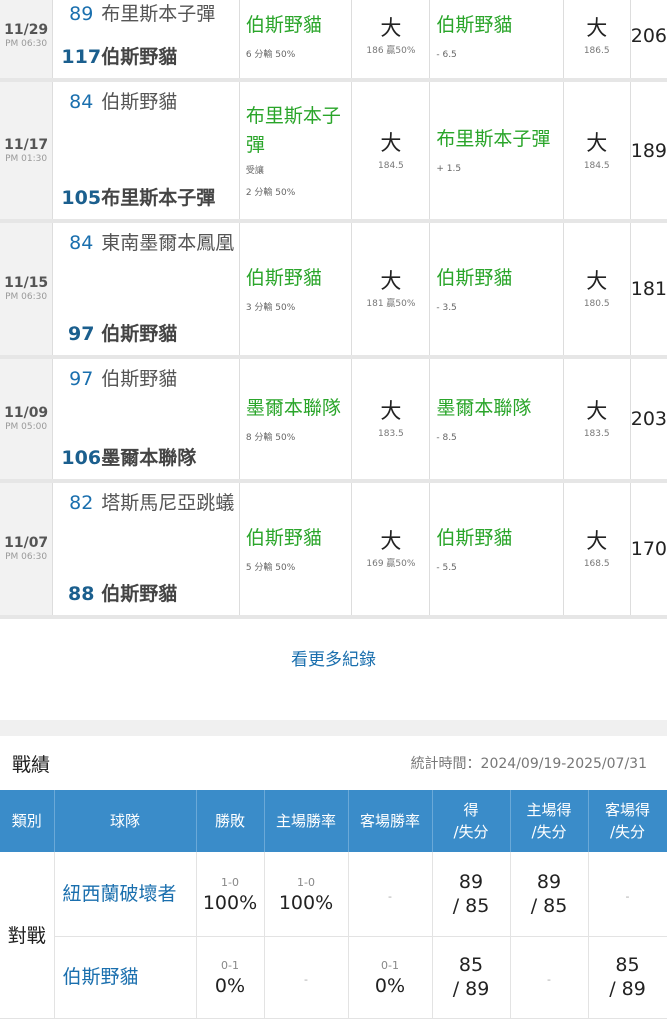 The height and width of the screenshot is (1019, 667). I want to click on spread-pick-cell: 伯斯野貓 6 分輸 50%, so click(296, 39).